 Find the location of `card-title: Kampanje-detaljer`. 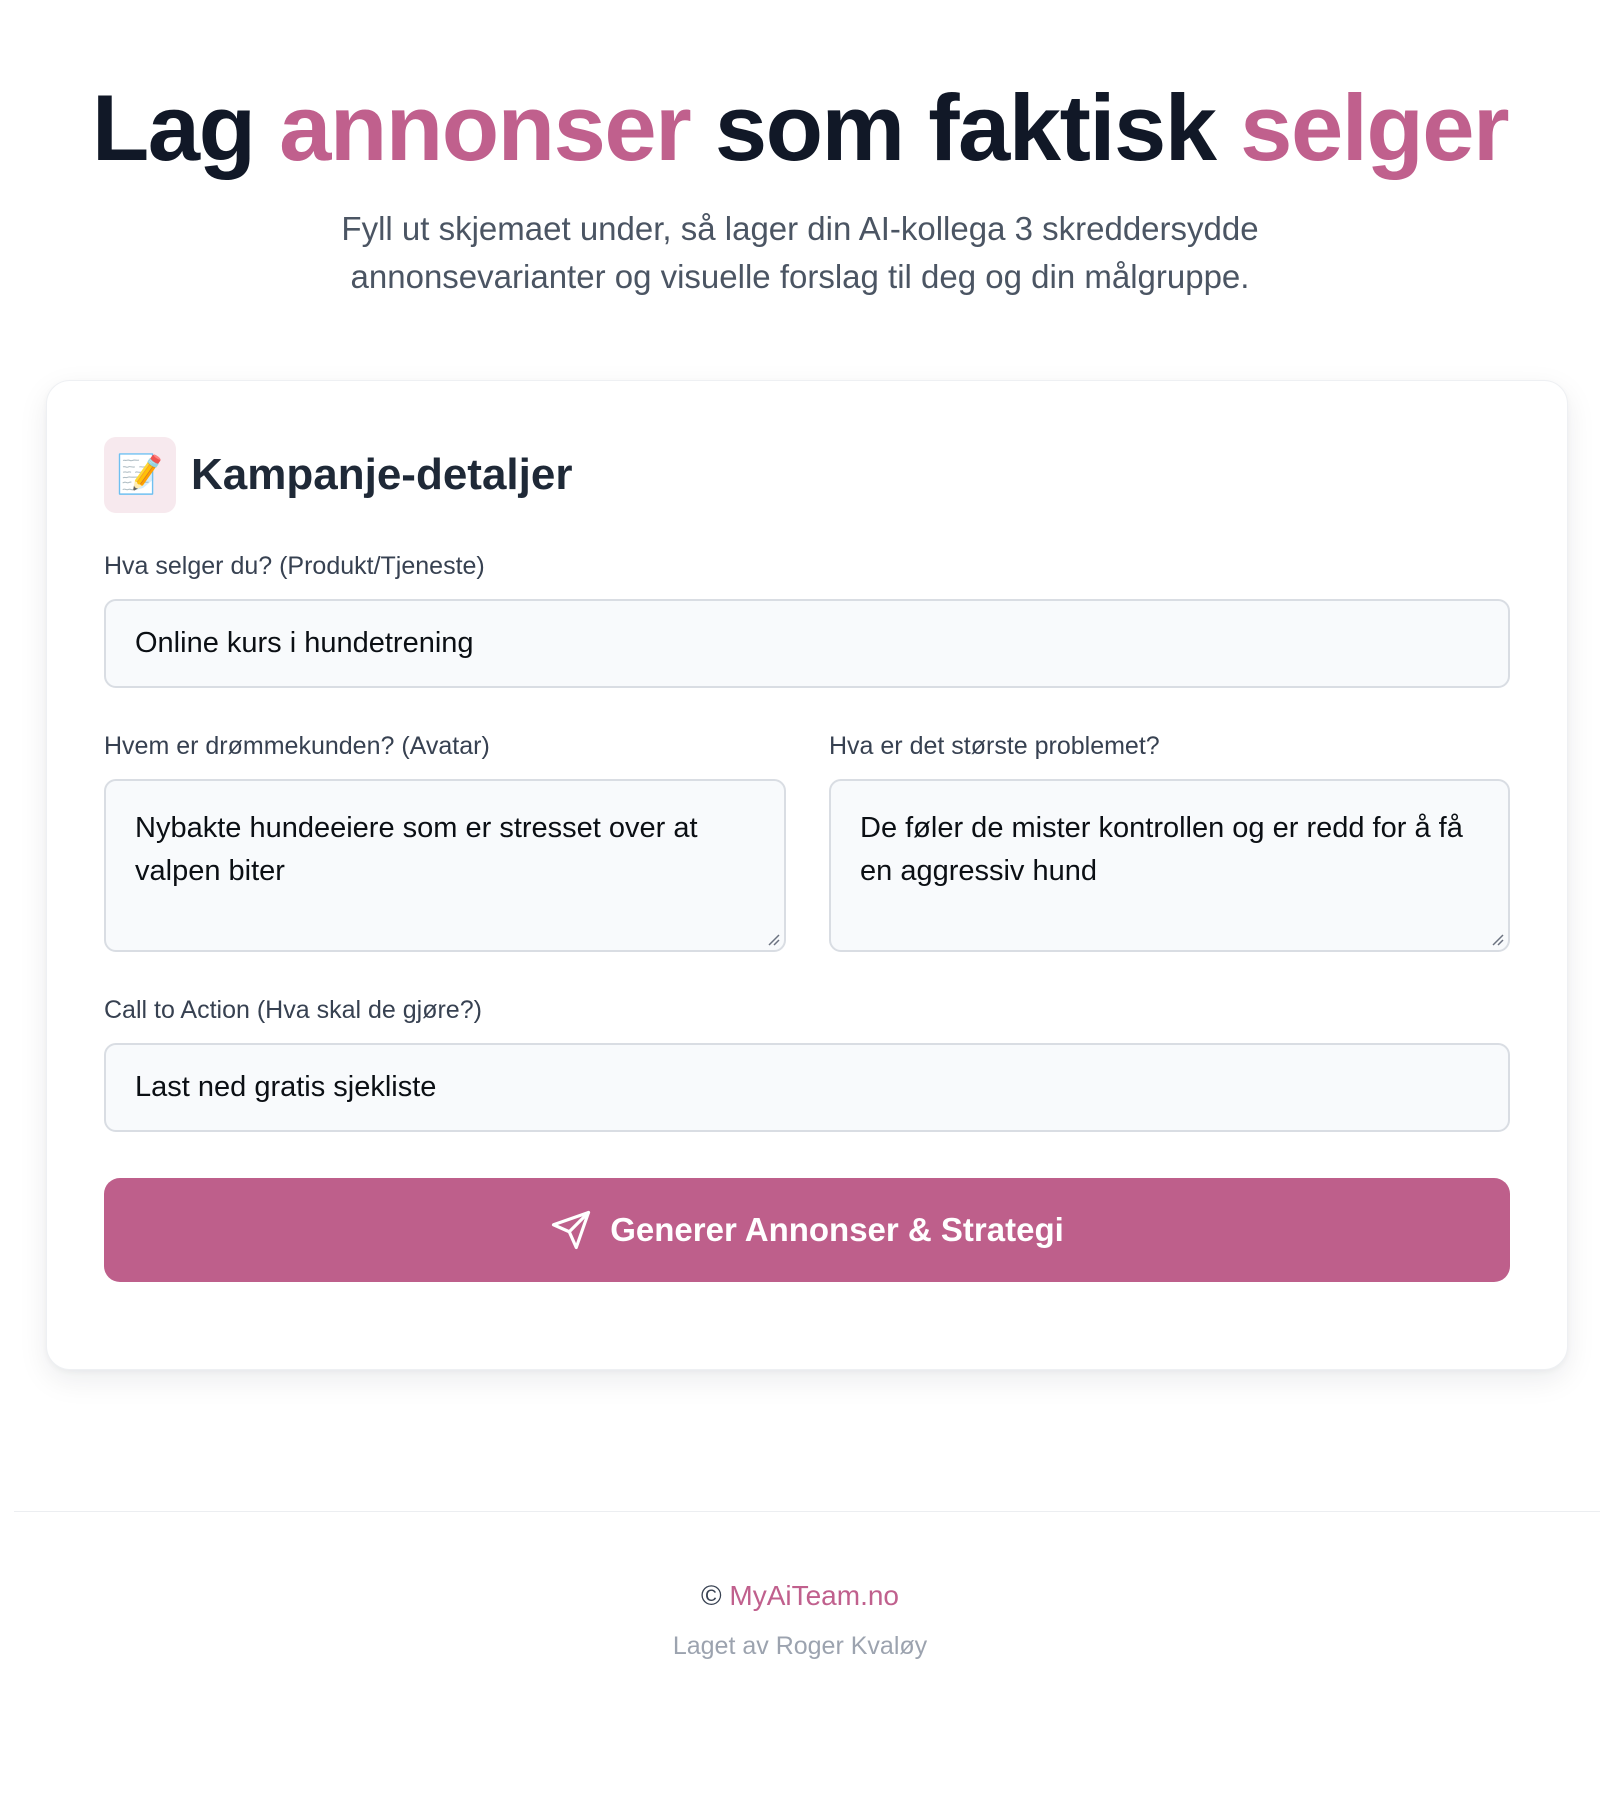

card-title: Kampanje-detaljer is located at coordinates (382, 474).